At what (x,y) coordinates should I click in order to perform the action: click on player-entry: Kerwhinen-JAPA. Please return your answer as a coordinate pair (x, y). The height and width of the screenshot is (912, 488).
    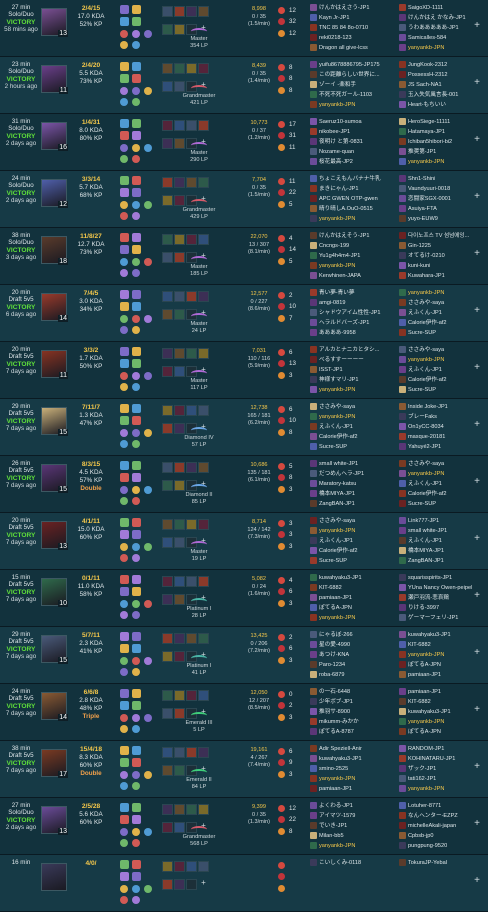
    Looking at the image, I should click on (353, 276).